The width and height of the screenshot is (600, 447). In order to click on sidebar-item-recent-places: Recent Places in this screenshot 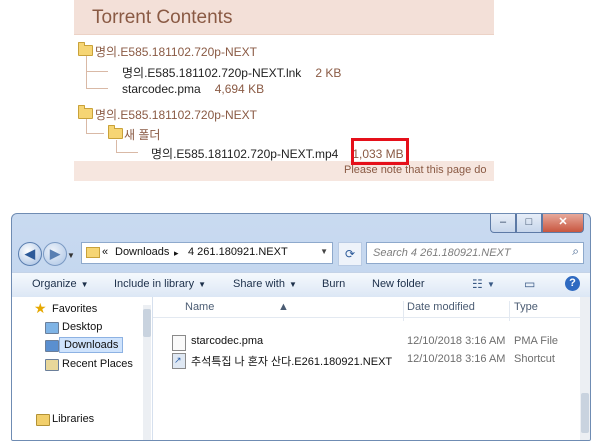, I will do `click(97, 364)`.